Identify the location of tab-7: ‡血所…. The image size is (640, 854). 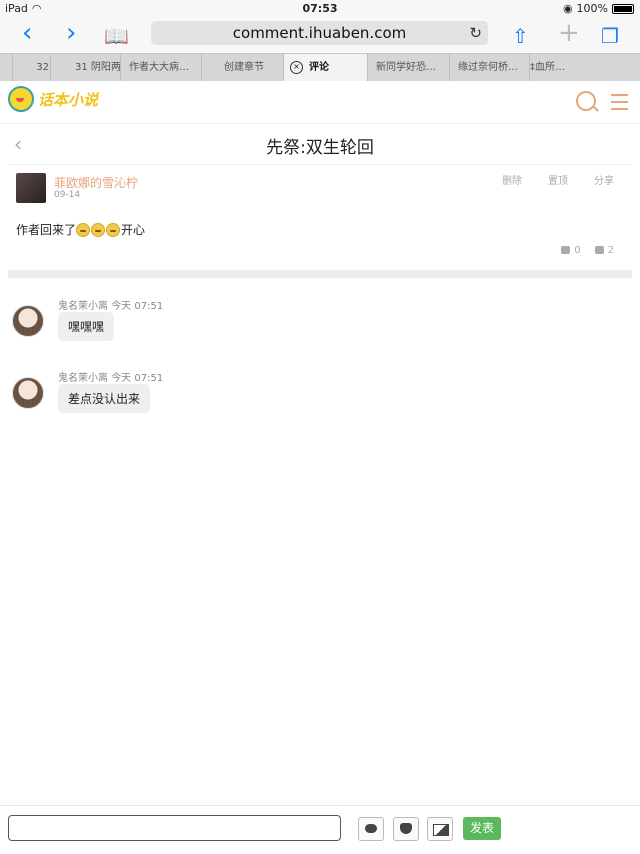
(579, 67).